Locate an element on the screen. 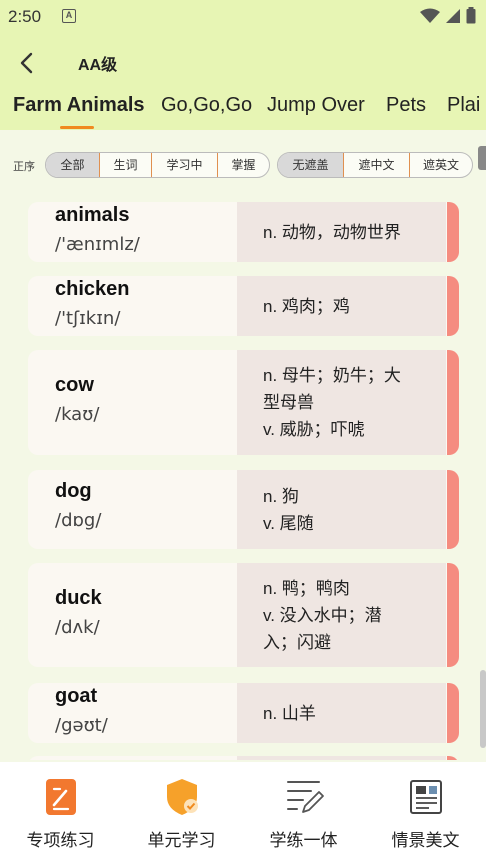  word-card: duck /dʌk/ n. 鸭；鸭肉 v. 没入水中；潜 入；闪避 is located at coordinates (243, 615).